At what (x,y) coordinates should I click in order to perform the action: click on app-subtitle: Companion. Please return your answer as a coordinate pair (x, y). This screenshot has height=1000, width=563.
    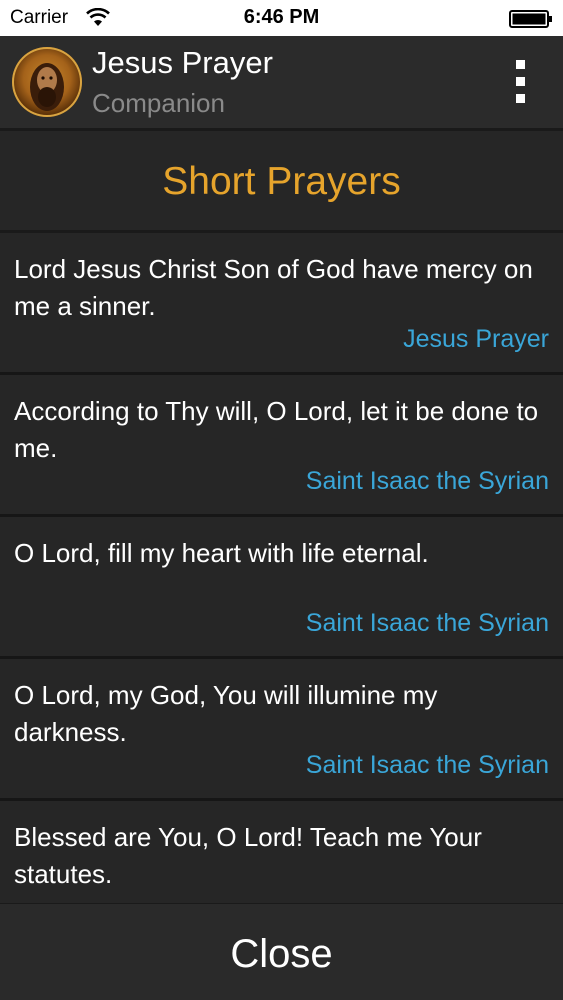
    Looking at the image, I should click on (158, 103).